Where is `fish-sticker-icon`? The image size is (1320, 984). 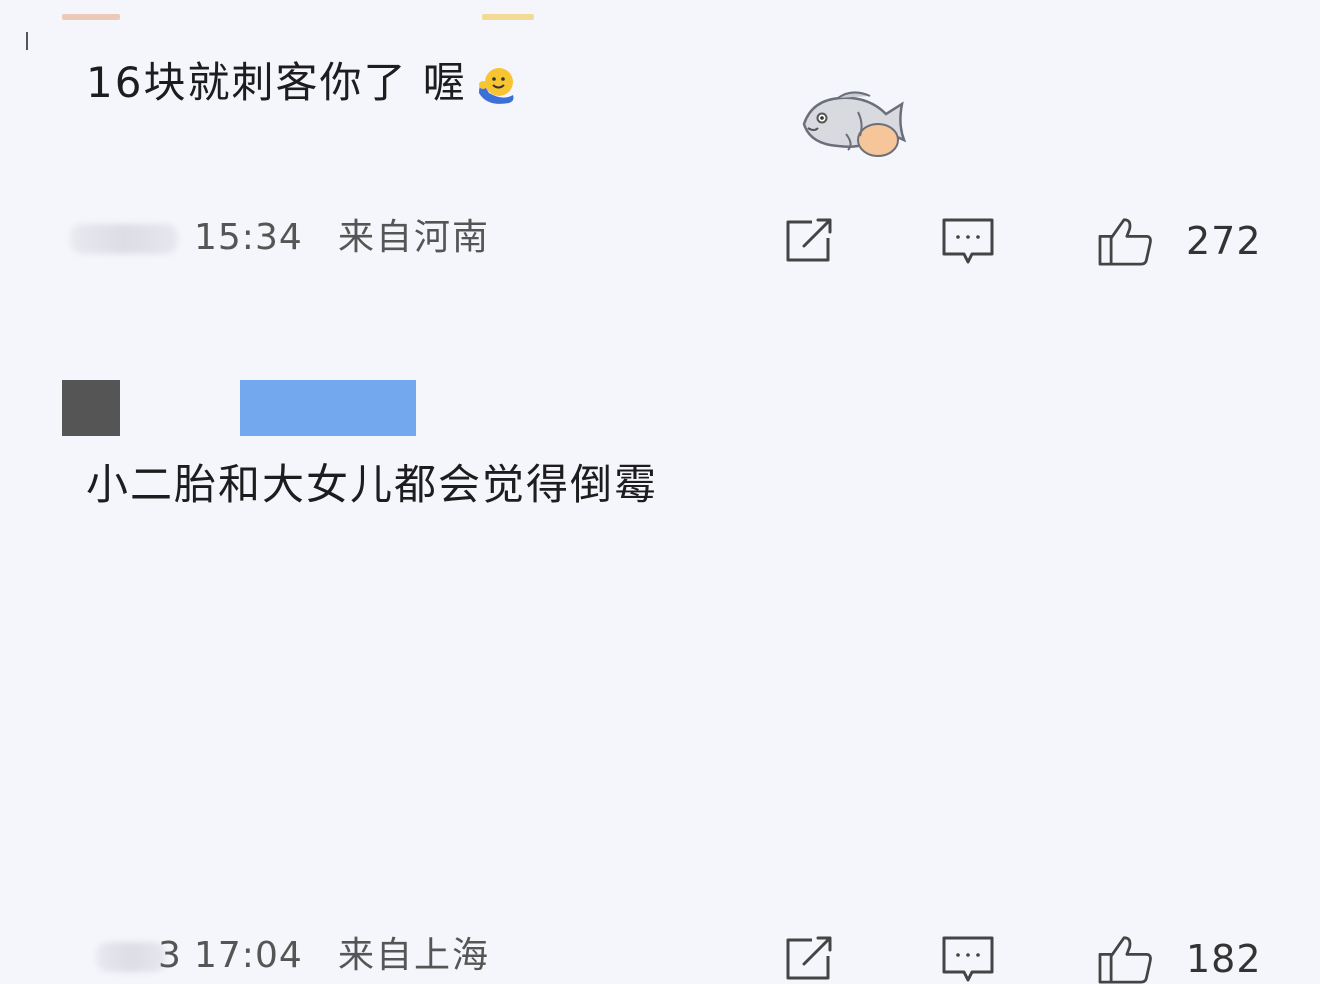
fish-sticker-icon is located at coordinates (854, 124).